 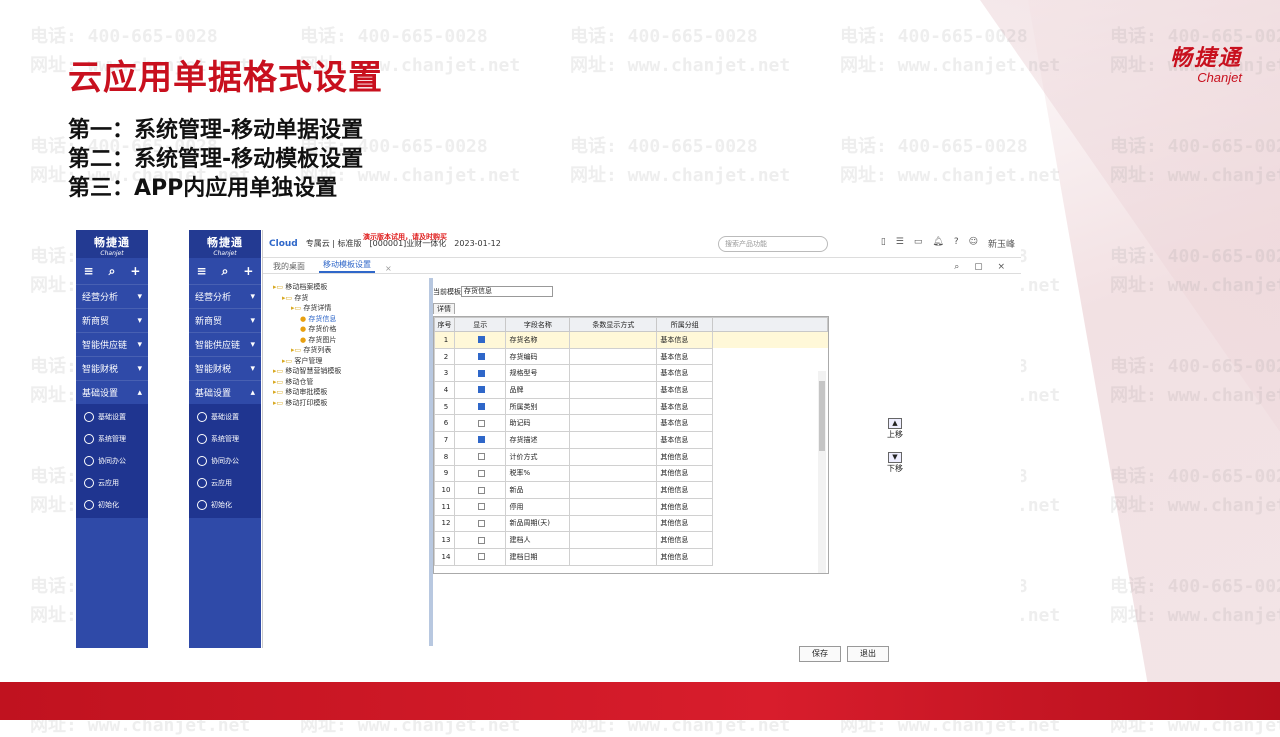 What do you see at coordinates (348, 319) in the screenshot?
I see `tree-node: ● 存货信息` at bounding box center [348, 319].